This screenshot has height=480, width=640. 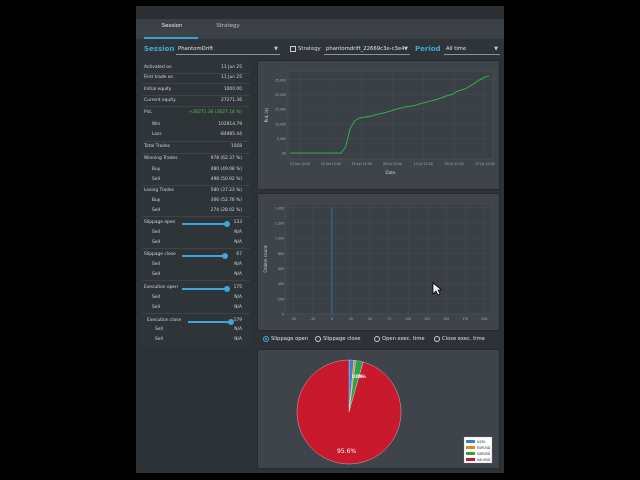 What do you see at coordinates (283, 315) in the screenshot?
I see `y-tick-label: 0` at bounding box center [283, 315].